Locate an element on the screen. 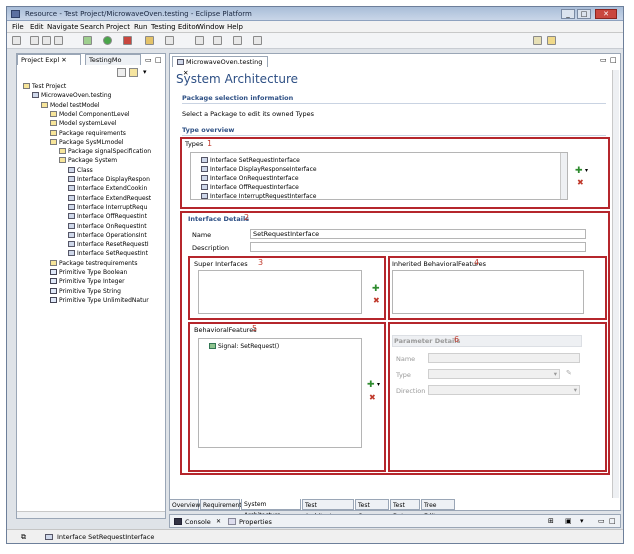 The image size is (634, 554). print-icon is located at coordinates (58, 40).